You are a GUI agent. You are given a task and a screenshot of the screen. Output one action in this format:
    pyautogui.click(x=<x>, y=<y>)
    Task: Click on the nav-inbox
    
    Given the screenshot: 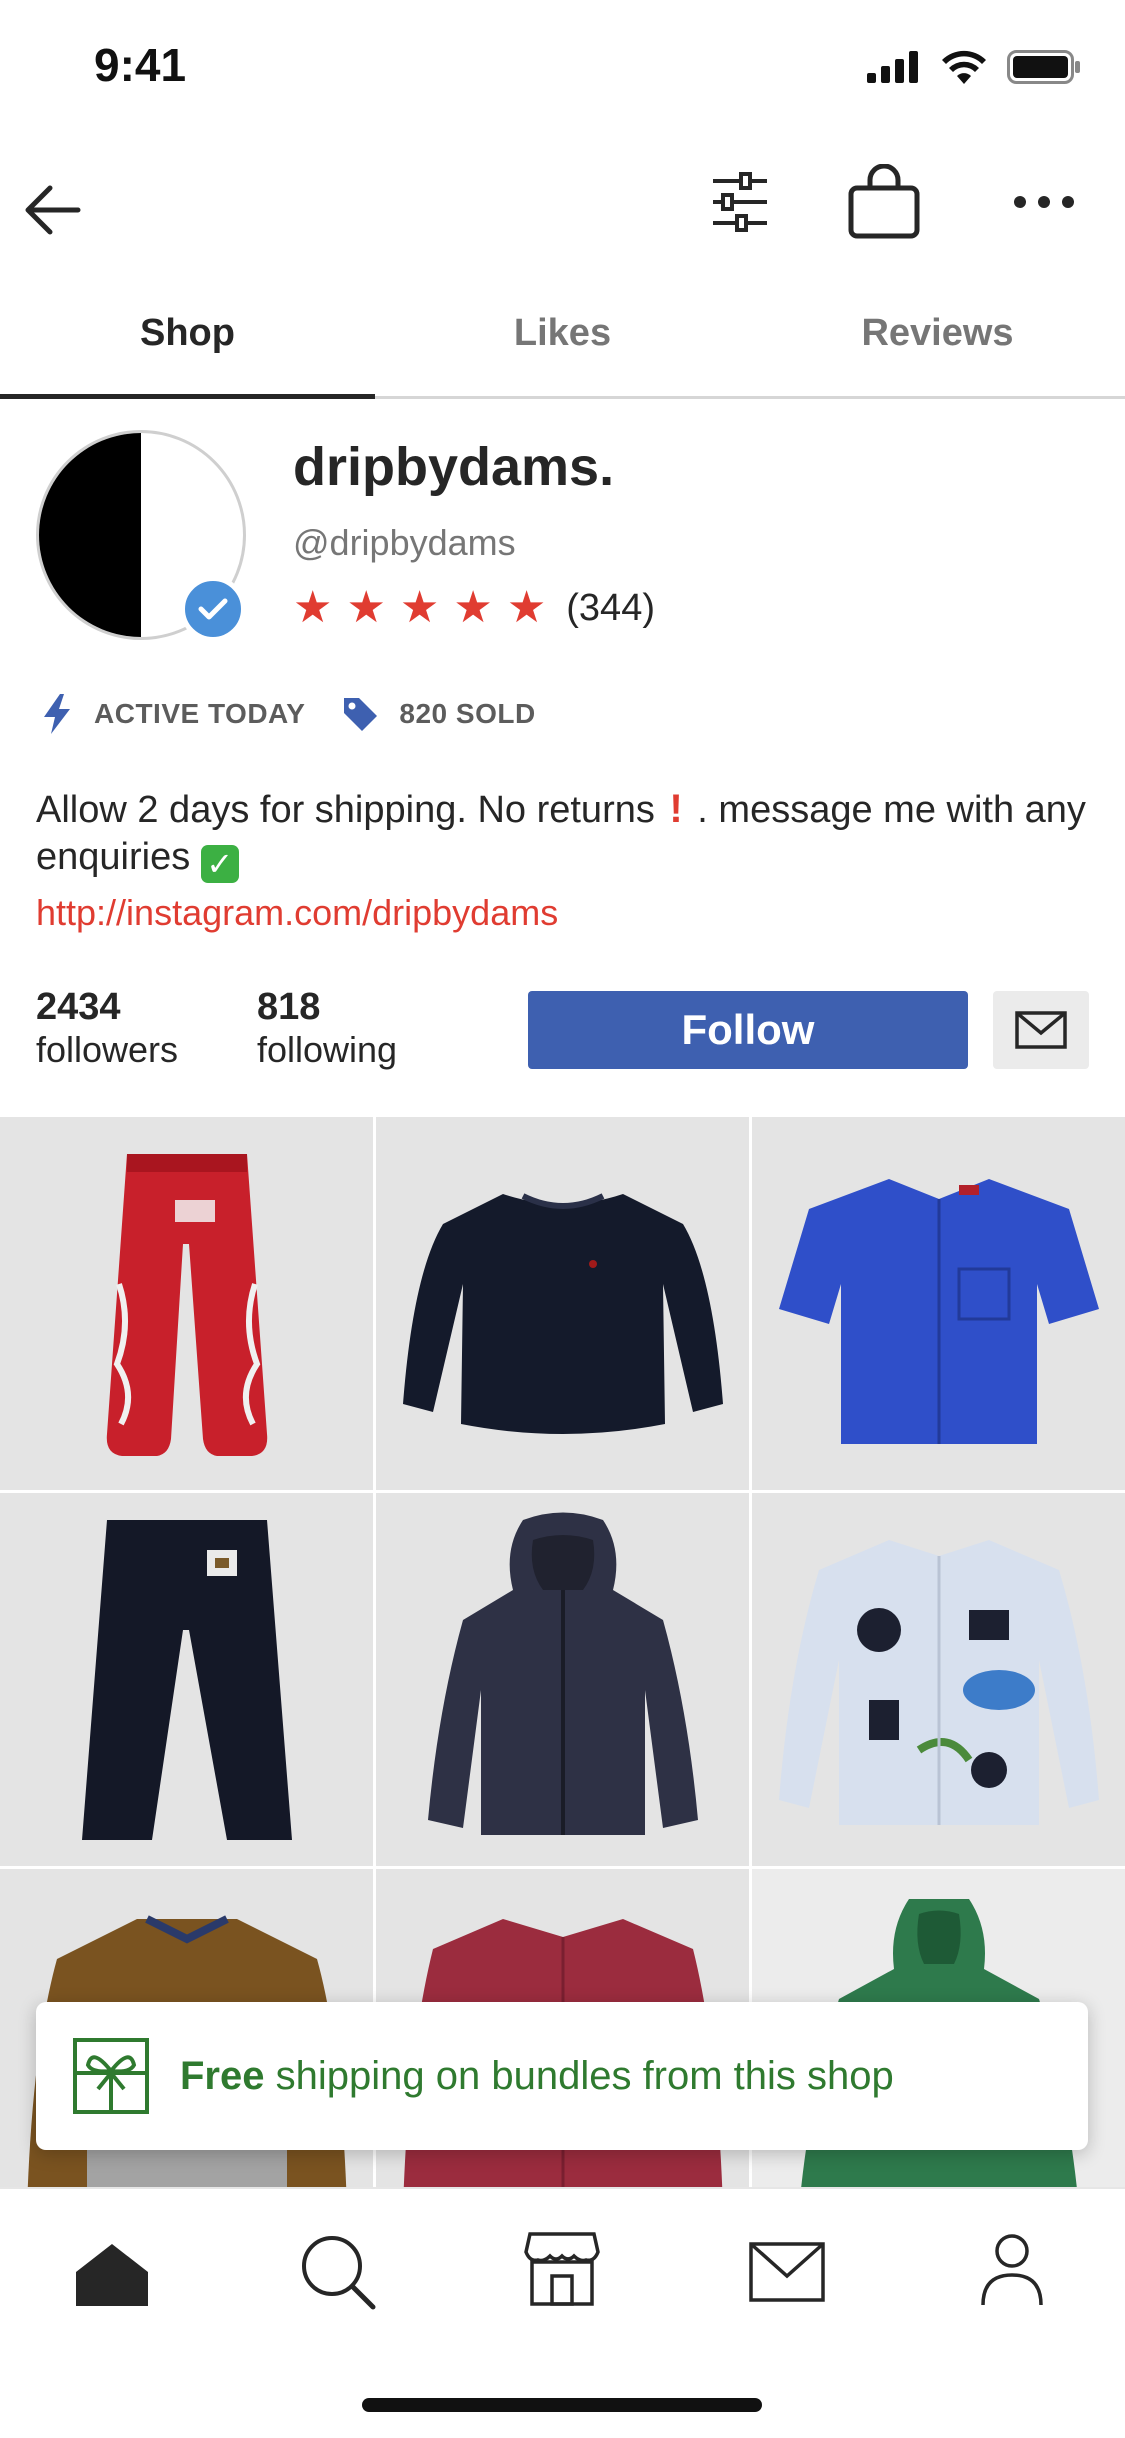 What is the action you would take?
    pyautogui.click(x=787, y=2272)
    